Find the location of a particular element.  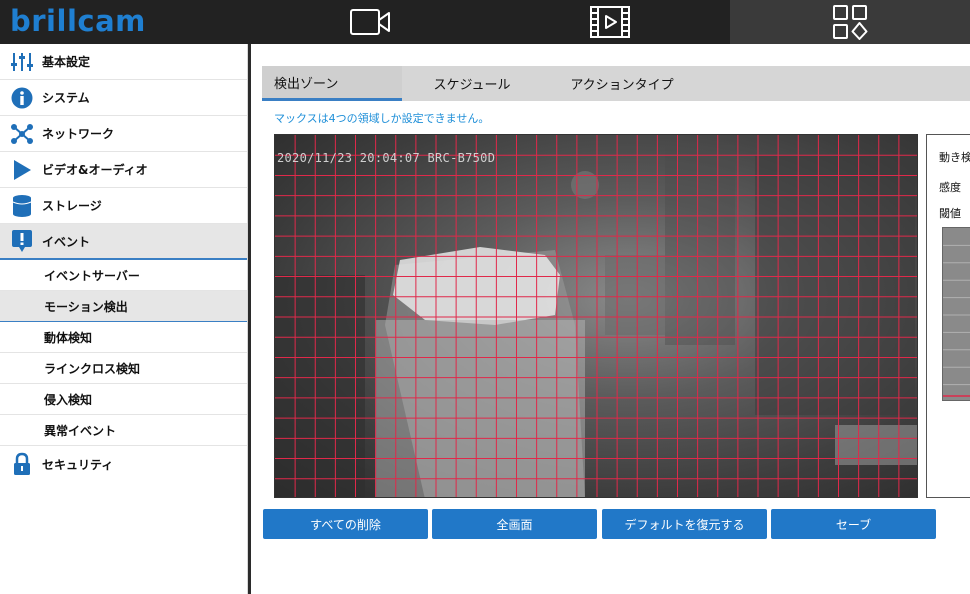

film-playback-icon is located at coordinates (610, 22).